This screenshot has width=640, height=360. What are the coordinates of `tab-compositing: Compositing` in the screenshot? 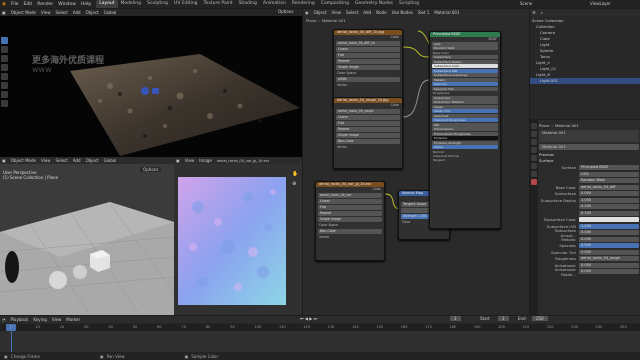 It's located at (335, 4).